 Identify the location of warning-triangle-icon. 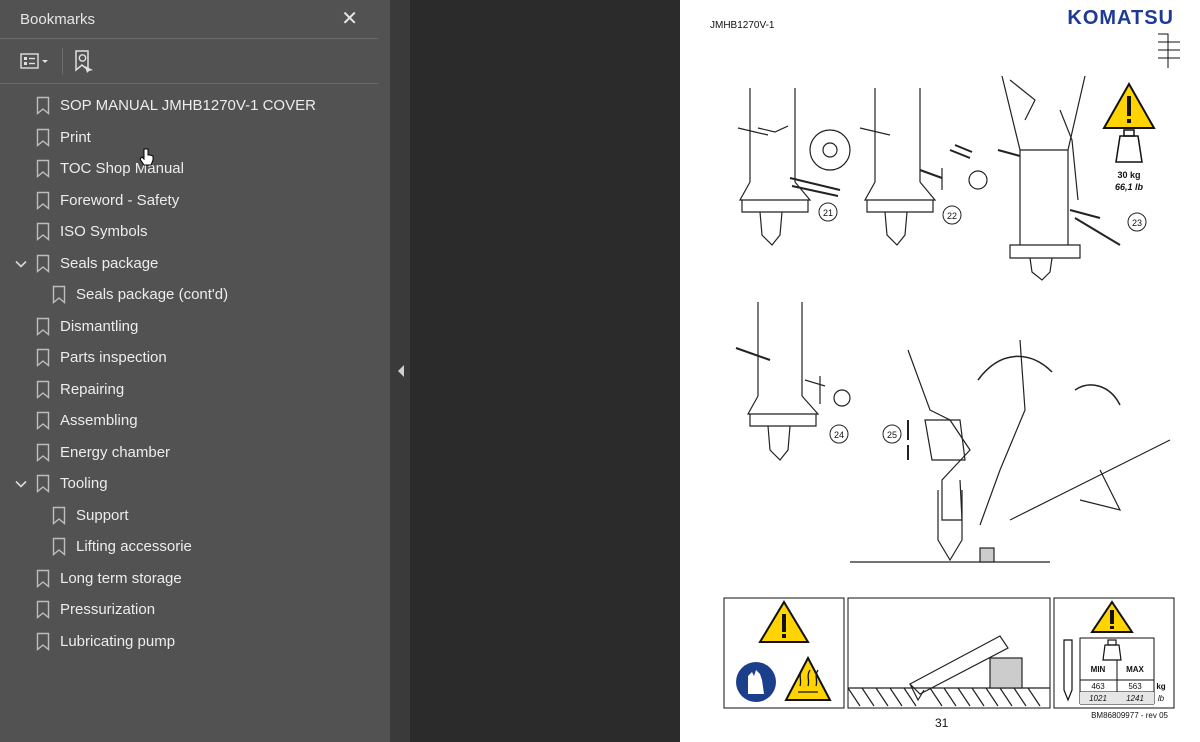
(1129, 105).